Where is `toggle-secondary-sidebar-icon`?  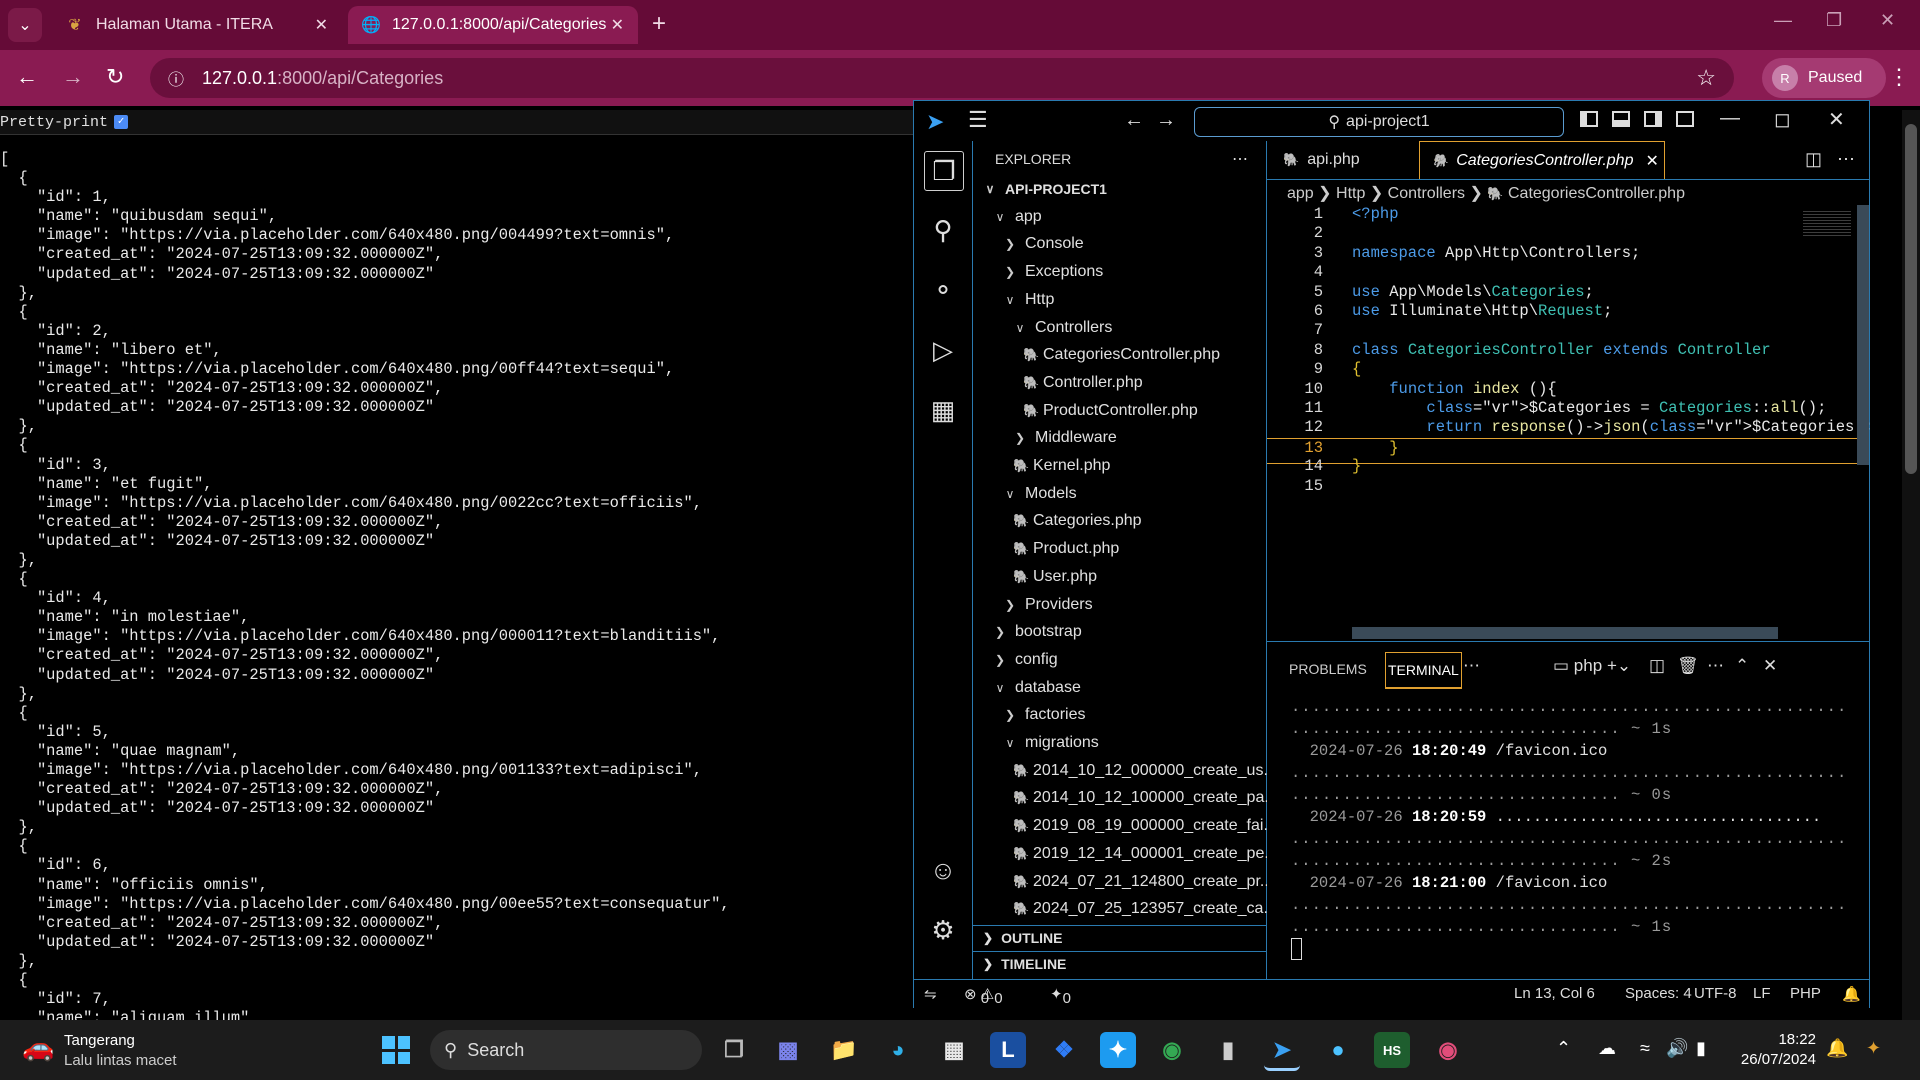 toggle-secondary-sidebar-icon is located at coordinates (1653, 119).